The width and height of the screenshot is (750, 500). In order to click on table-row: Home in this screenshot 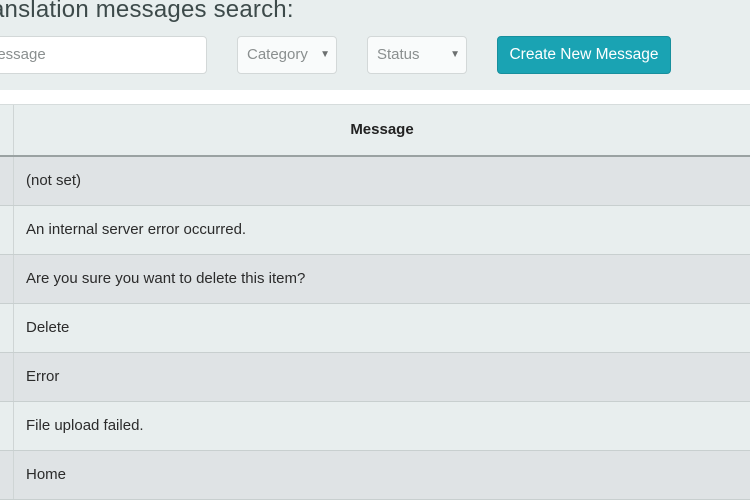, I will do `click(375, 475)`.